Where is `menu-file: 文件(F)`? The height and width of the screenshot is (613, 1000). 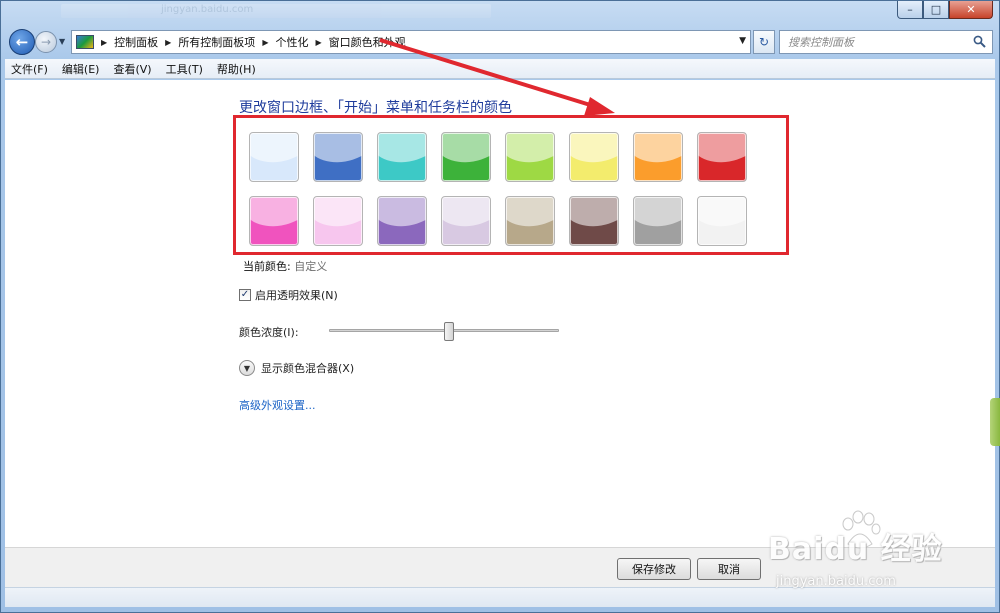
menu-file: 文件(F) is located at coordinates (29, 69).